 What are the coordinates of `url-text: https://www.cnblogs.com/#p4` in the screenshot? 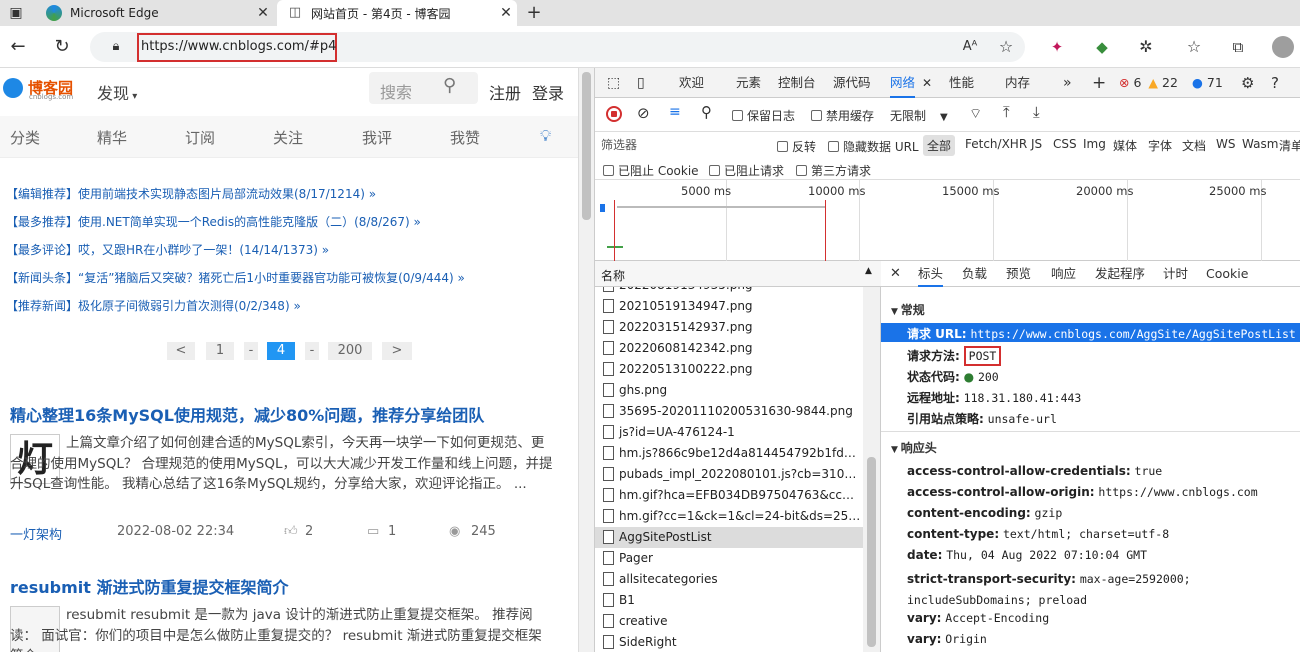 It's located at (238, 46).